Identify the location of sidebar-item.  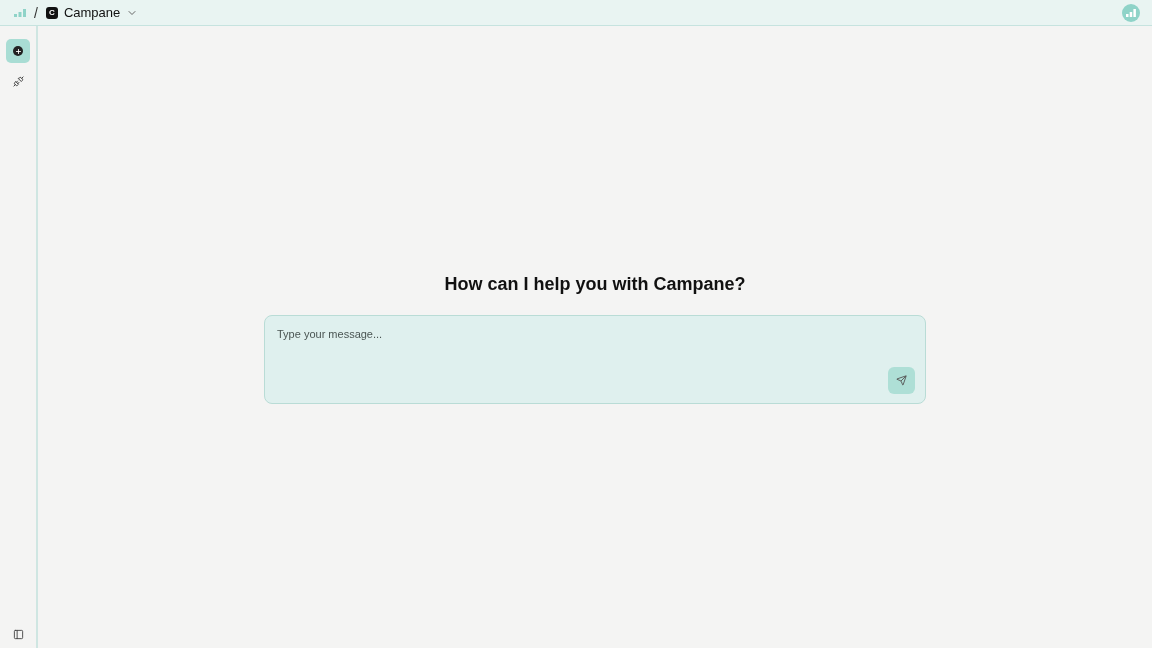
(18, 51).